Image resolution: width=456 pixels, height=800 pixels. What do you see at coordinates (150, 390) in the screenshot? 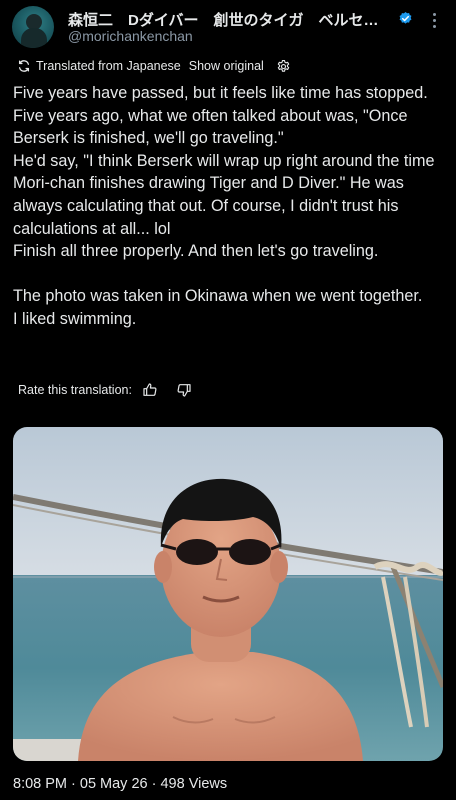
I see `thumbs-up-icon` at bounding box center [150, 390].